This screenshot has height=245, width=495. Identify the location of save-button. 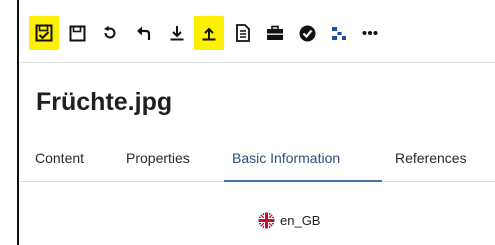
(77, 33).